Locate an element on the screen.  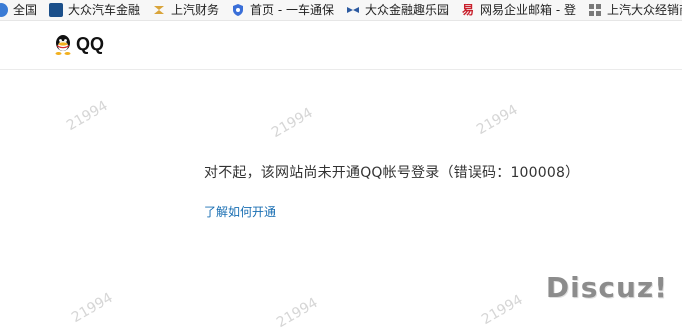
bookmark-item: 首页 - 一车通保 is located at coordinates (282, 10).